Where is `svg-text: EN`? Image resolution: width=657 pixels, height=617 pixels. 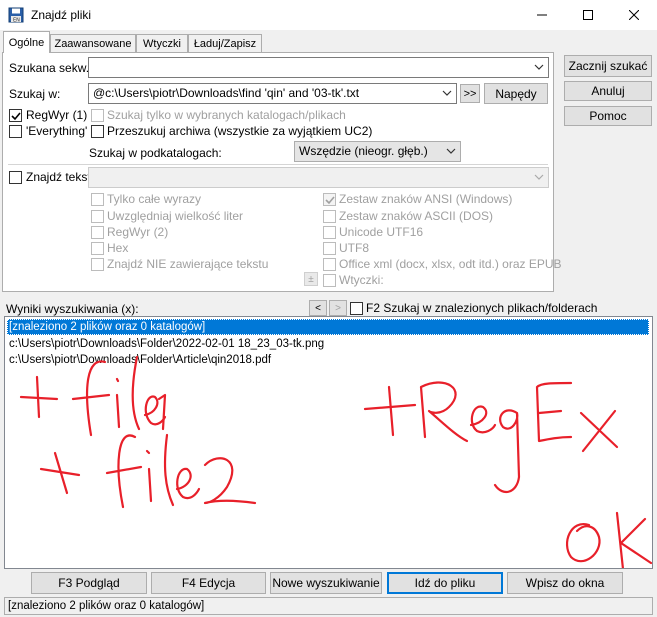
svg-text: EN is located at coordinates (16, 21).